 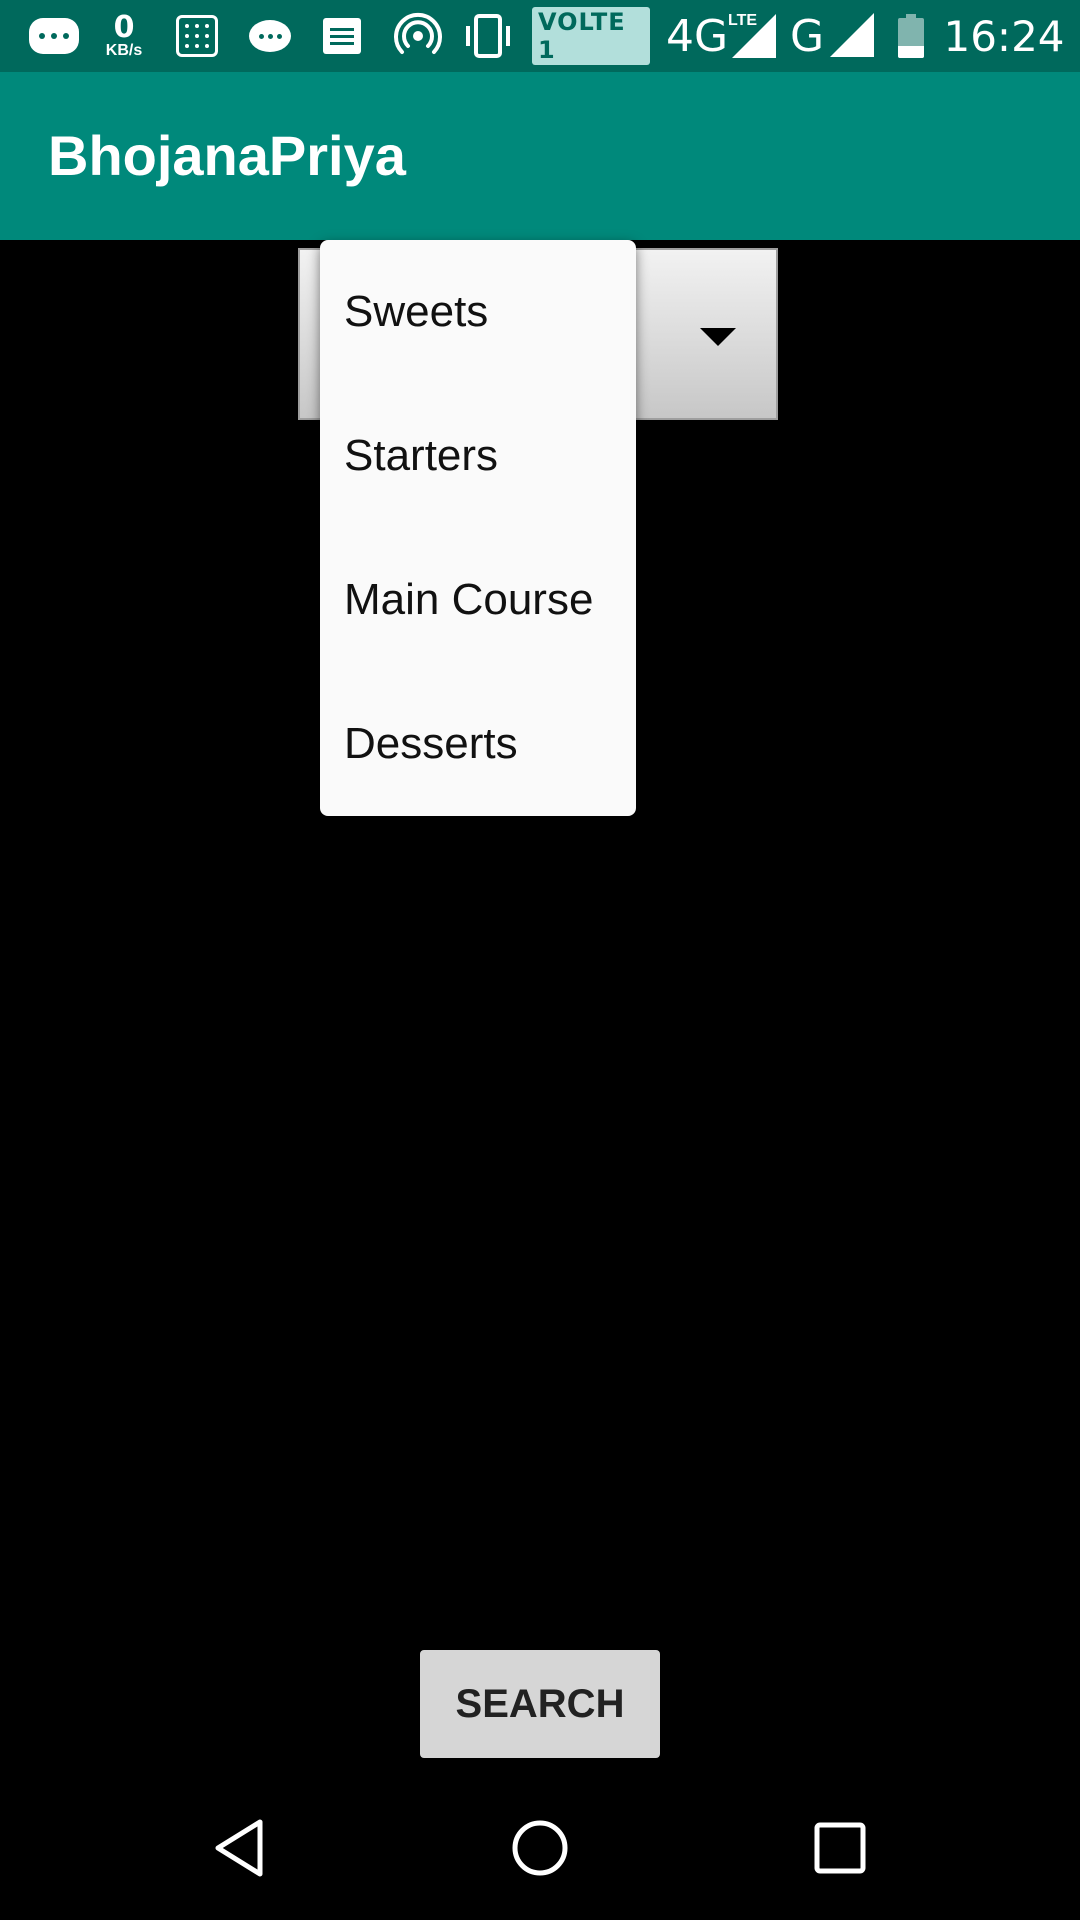 What do you see at coordinates (540, 1704) in the screenshot?
I see `search-button: SEARCH` at bounding box center [540, 1704].